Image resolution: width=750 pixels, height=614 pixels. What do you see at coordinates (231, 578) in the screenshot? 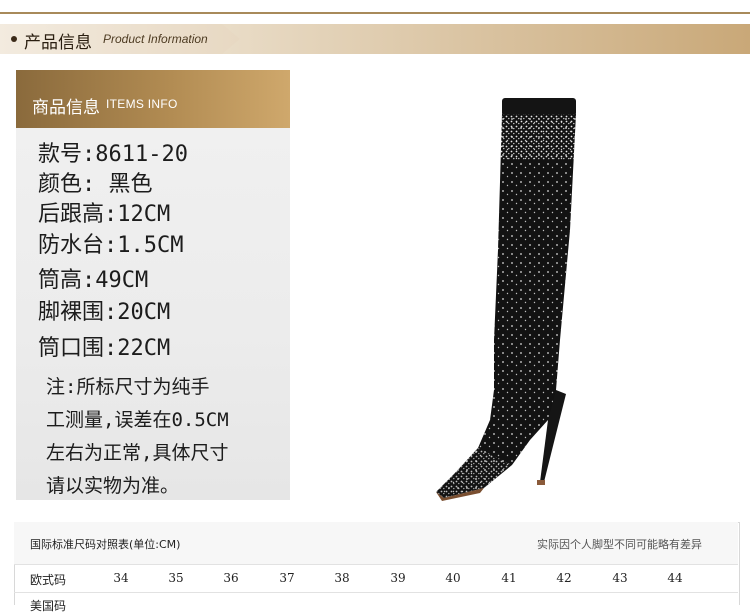
I see `size-cell: 36` at bounding box center [231, 578].